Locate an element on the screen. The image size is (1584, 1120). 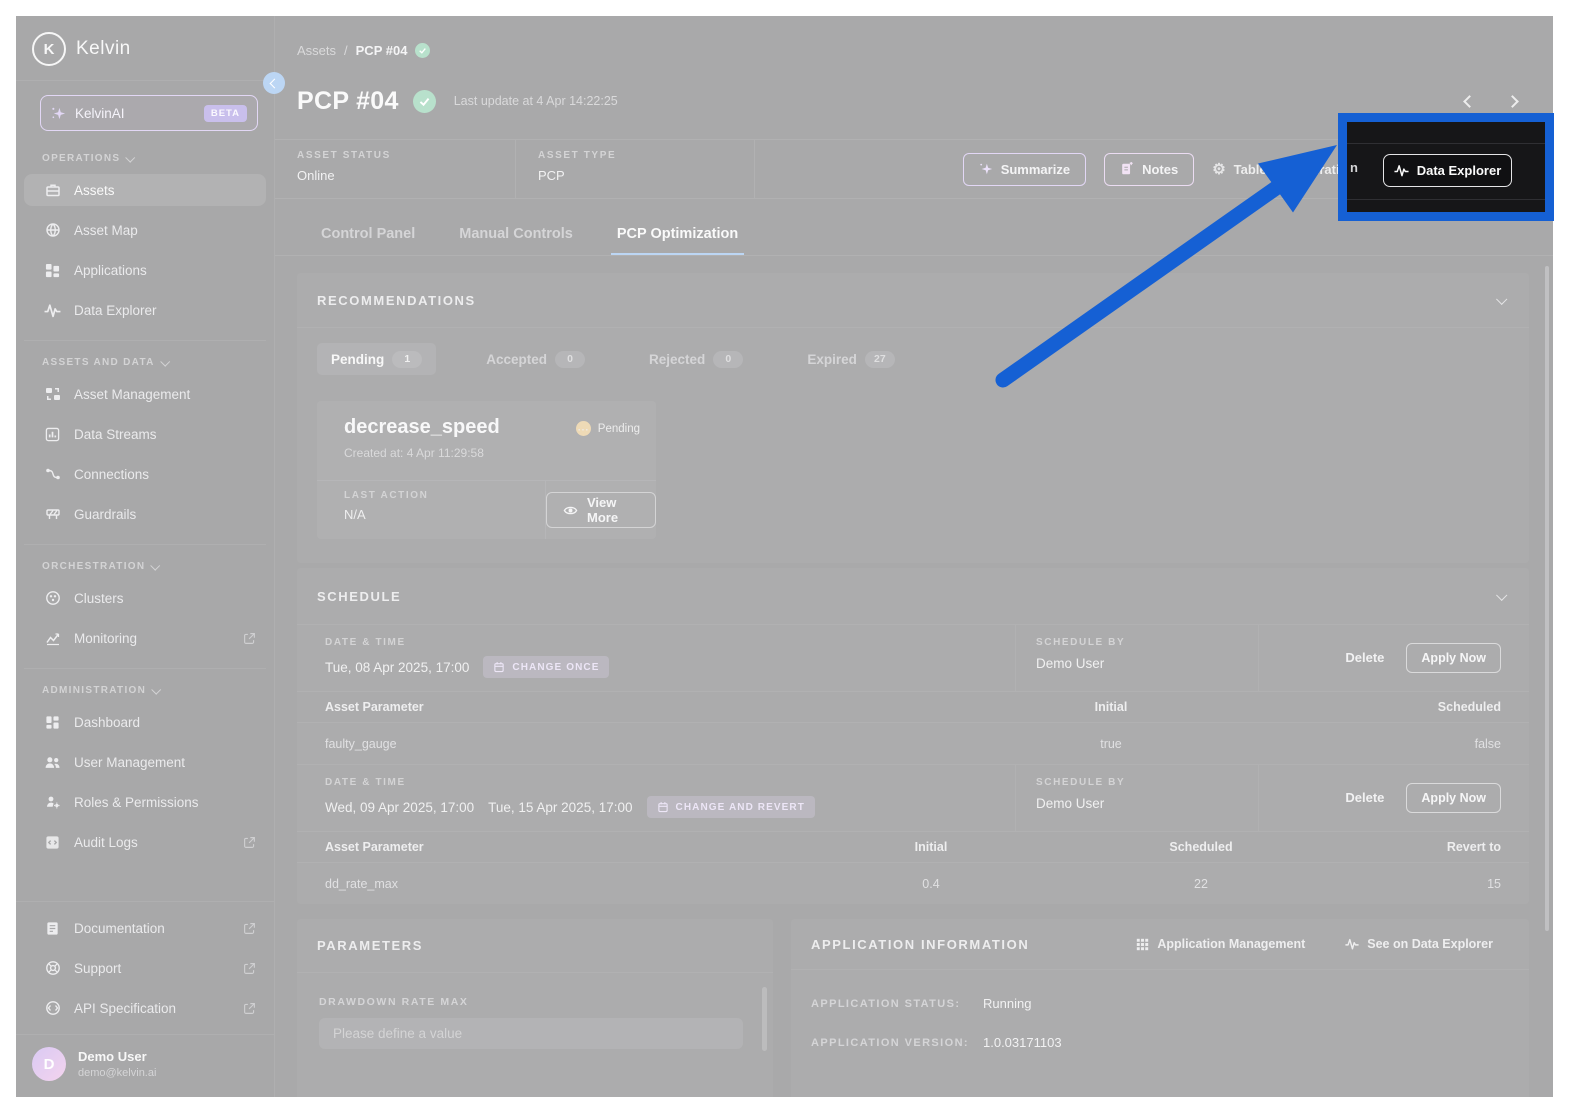
sidebar-item-label: Support is located at coordinates (98, 968).